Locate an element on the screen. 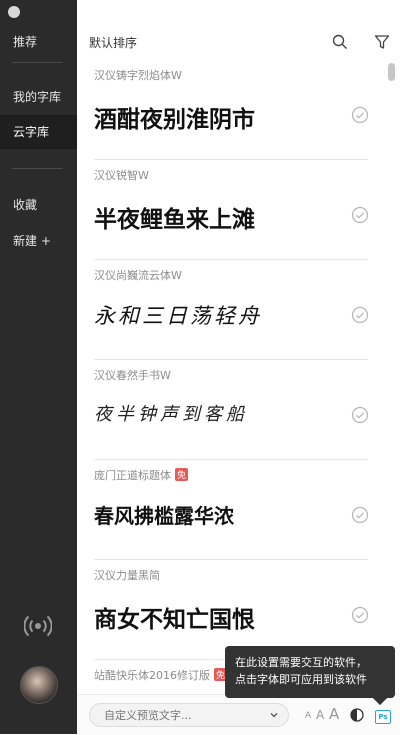 Image resolution: width=400 pixels, height=735 pixels. font-preview: 商女不知亡国恨 is located at coordinates (174, 620).